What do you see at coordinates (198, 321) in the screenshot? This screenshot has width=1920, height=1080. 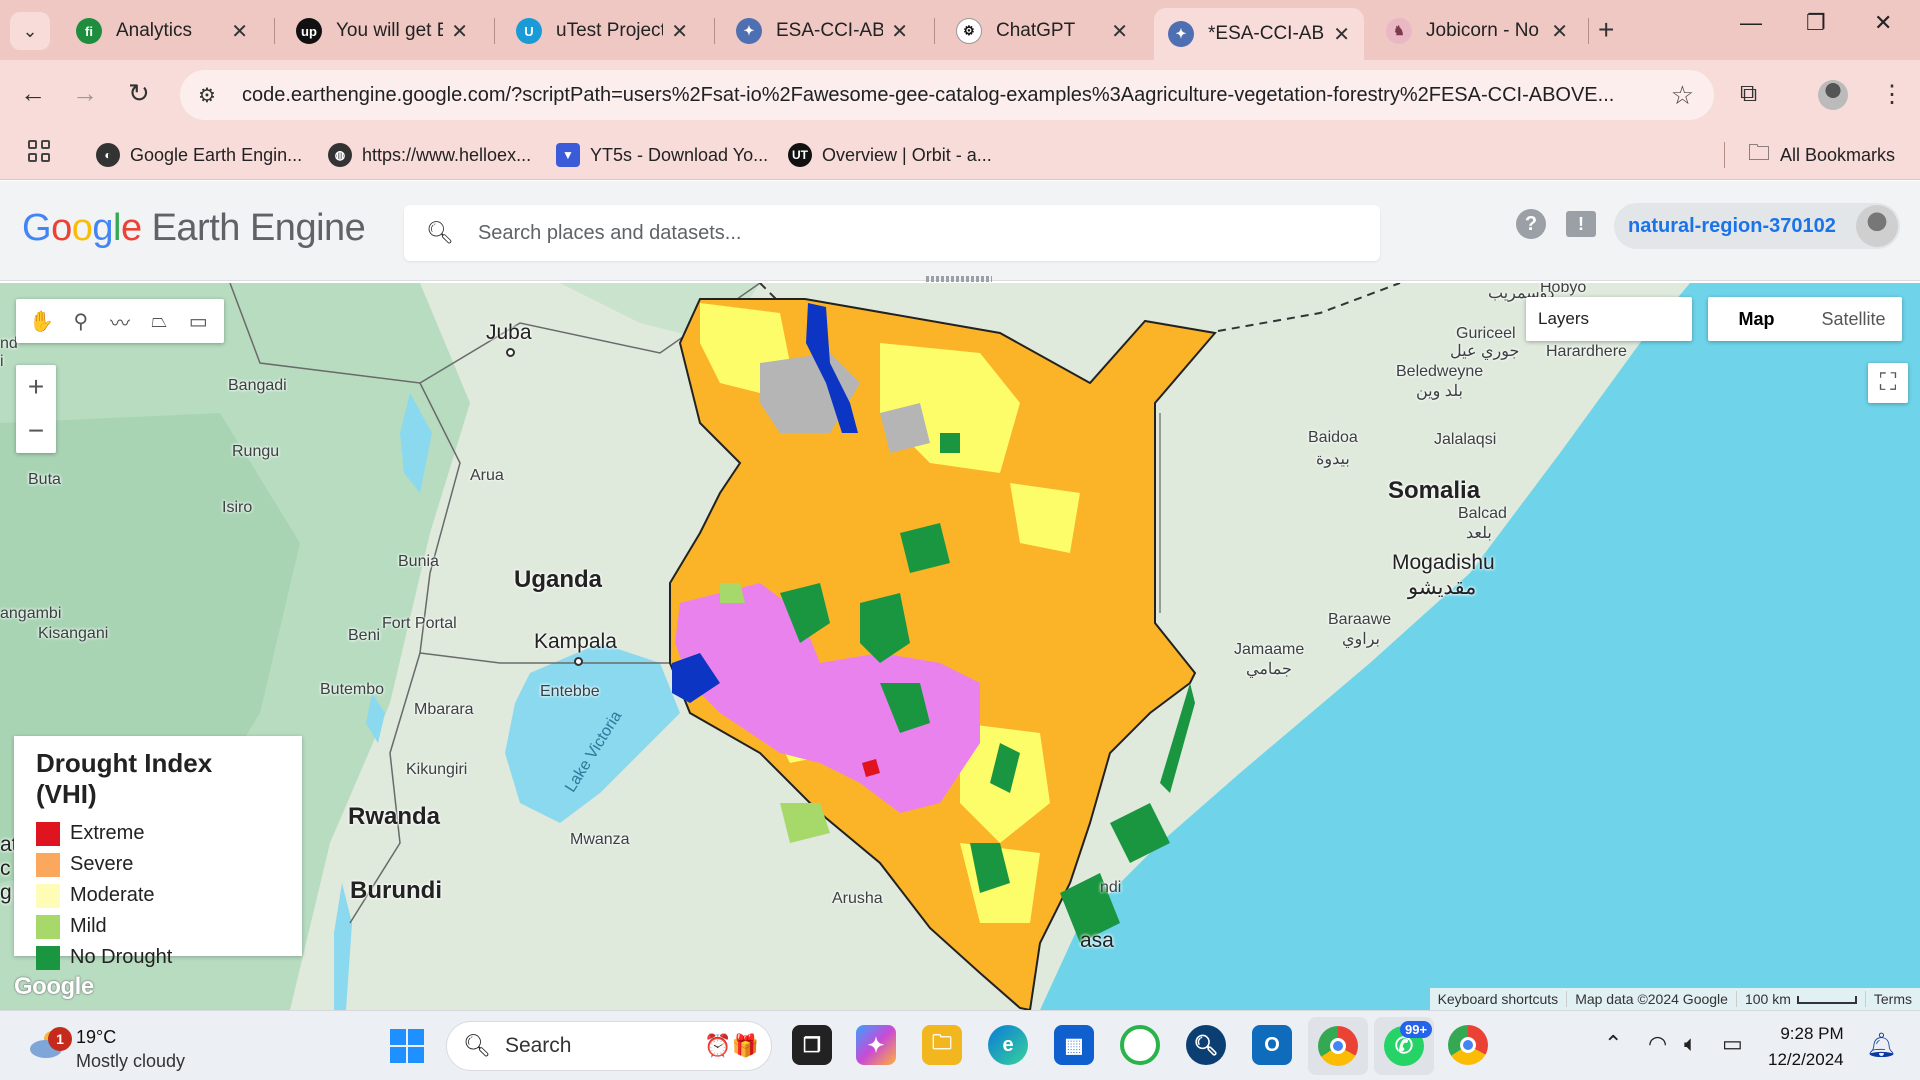 I see `draw-rectangle-icon: ▭` at bounding box center [198, 321].